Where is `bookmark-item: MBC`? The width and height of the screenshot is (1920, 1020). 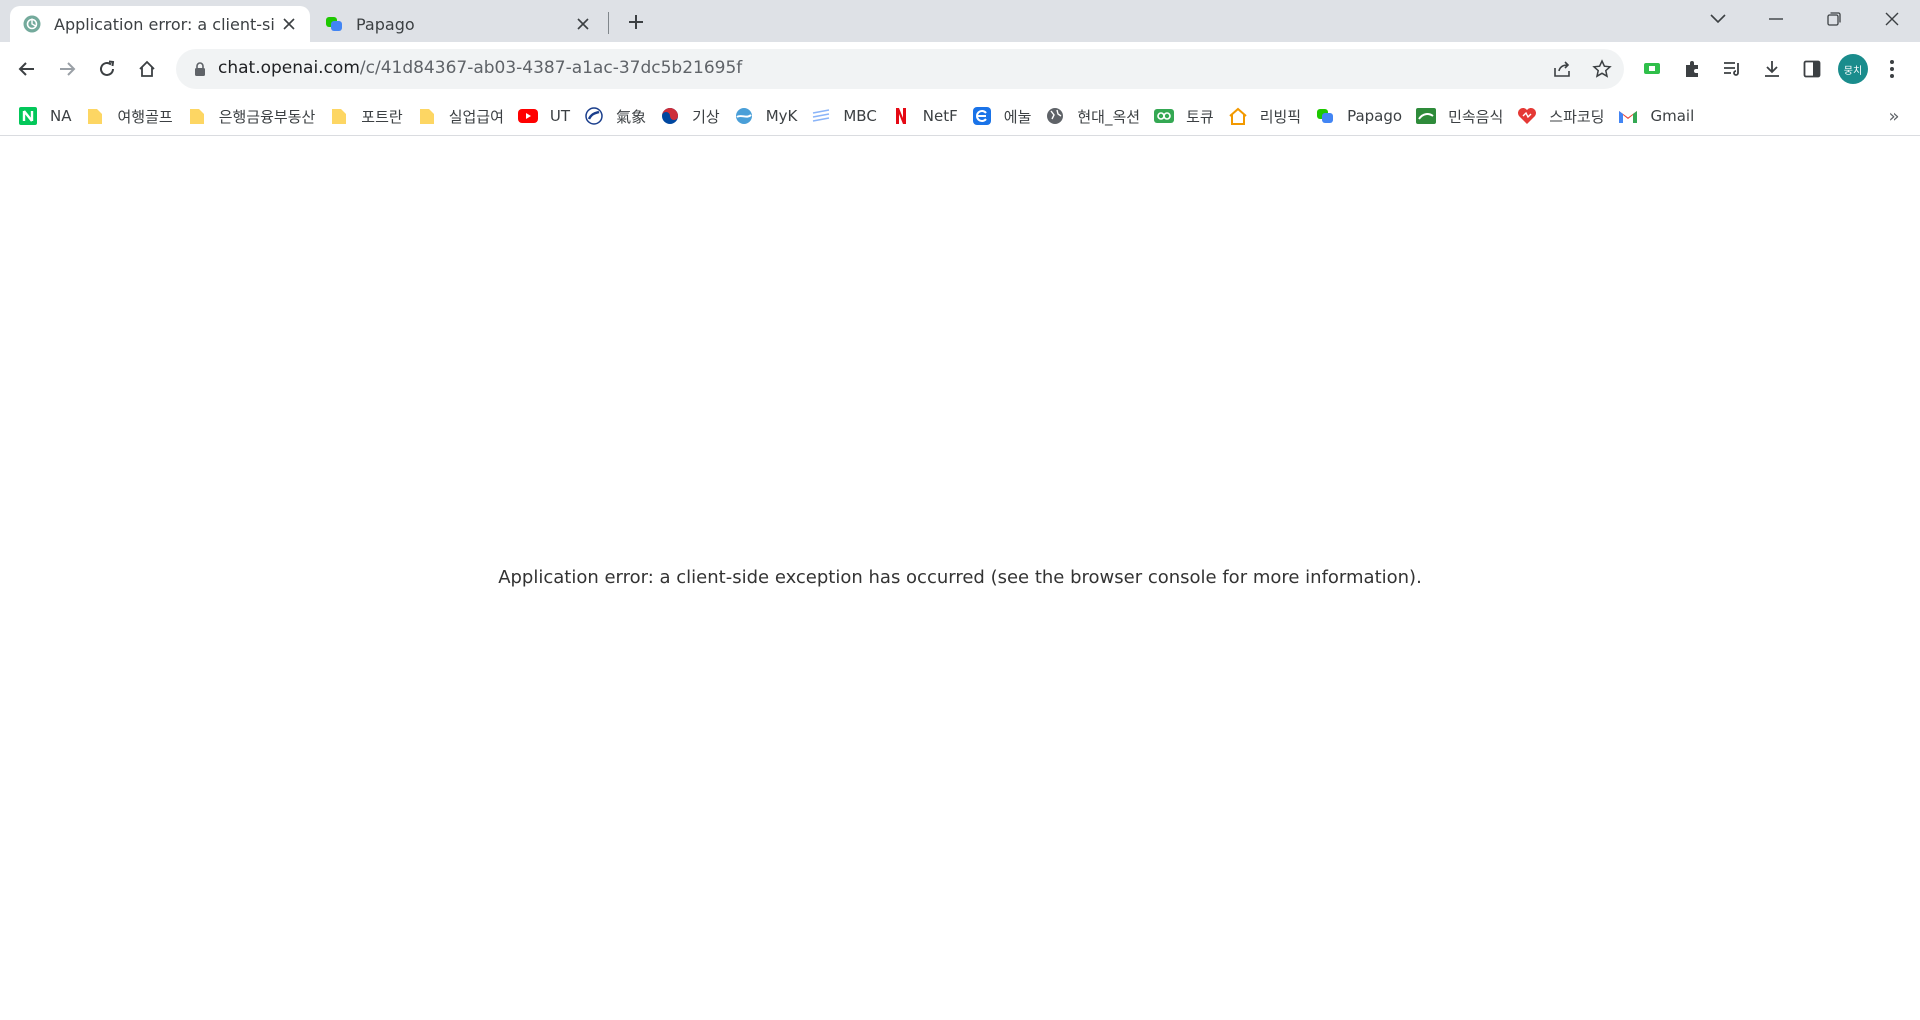
bookmark-item: MBC is located at coordinates (846, 116).